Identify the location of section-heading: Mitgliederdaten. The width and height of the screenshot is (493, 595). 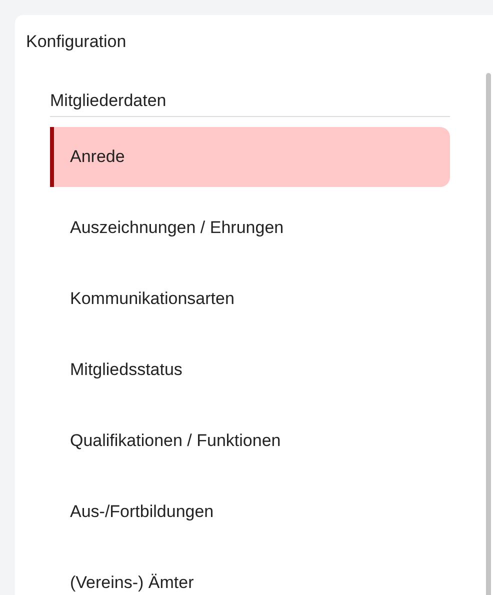
(250, 103).